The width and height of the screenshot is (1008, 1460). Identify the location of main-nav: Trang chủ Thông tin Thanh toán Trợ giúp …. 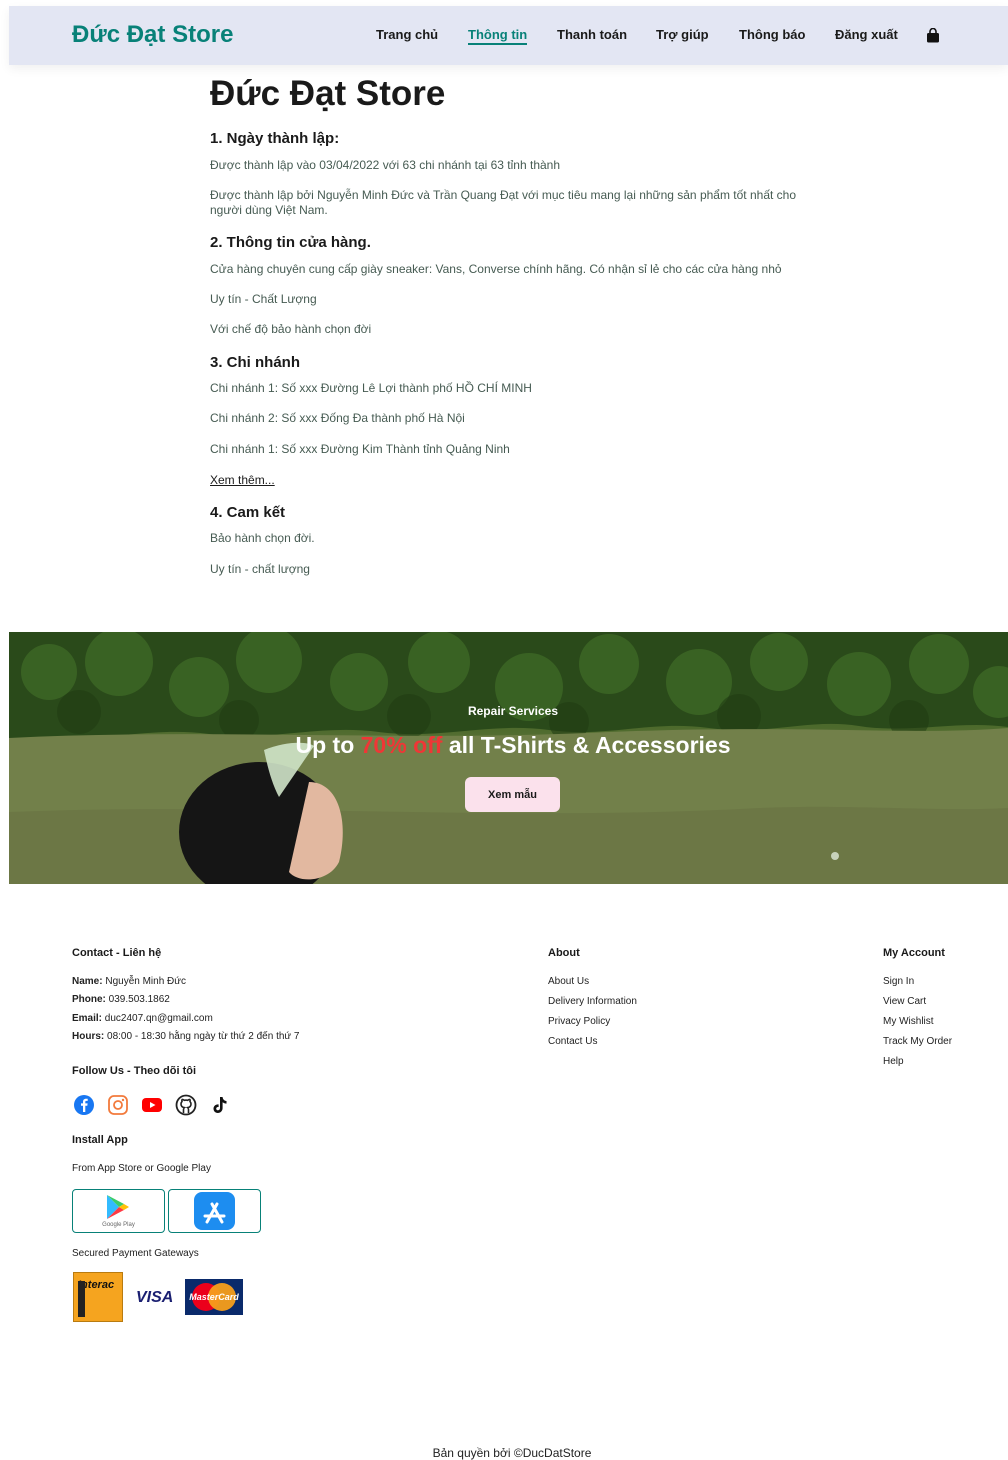
(508, 39).